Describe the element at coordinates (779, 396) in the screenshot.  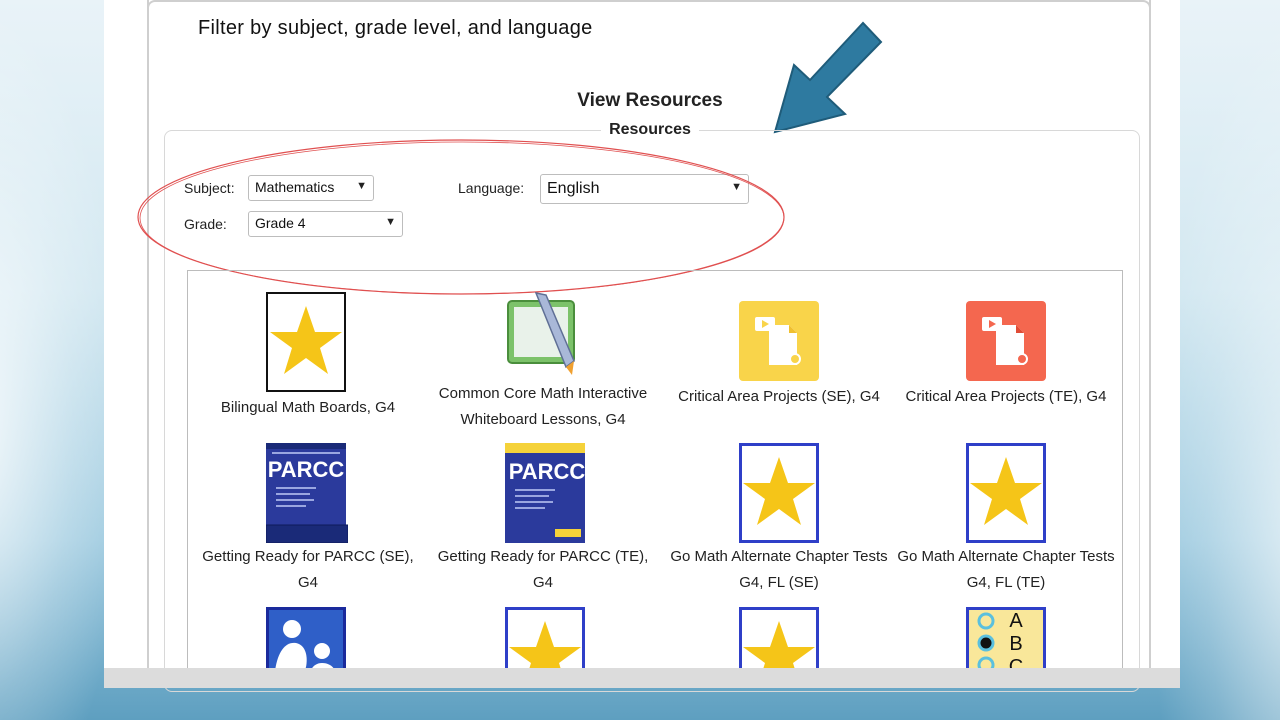
I see `resource-title: Critical Area Projects (SE), G4` at that location.